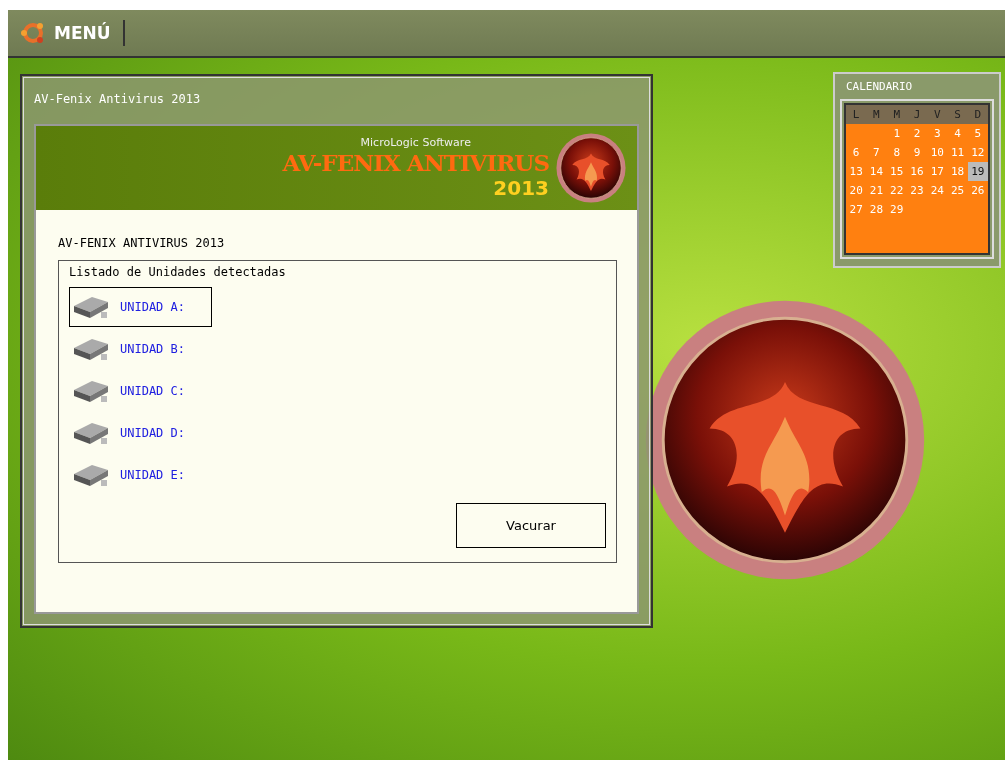 The height and width of the screenshot is (760, 1005). Describe the element at coordinates (977, 171) in the screenshot. I see `calendar-day: 19` at that location.